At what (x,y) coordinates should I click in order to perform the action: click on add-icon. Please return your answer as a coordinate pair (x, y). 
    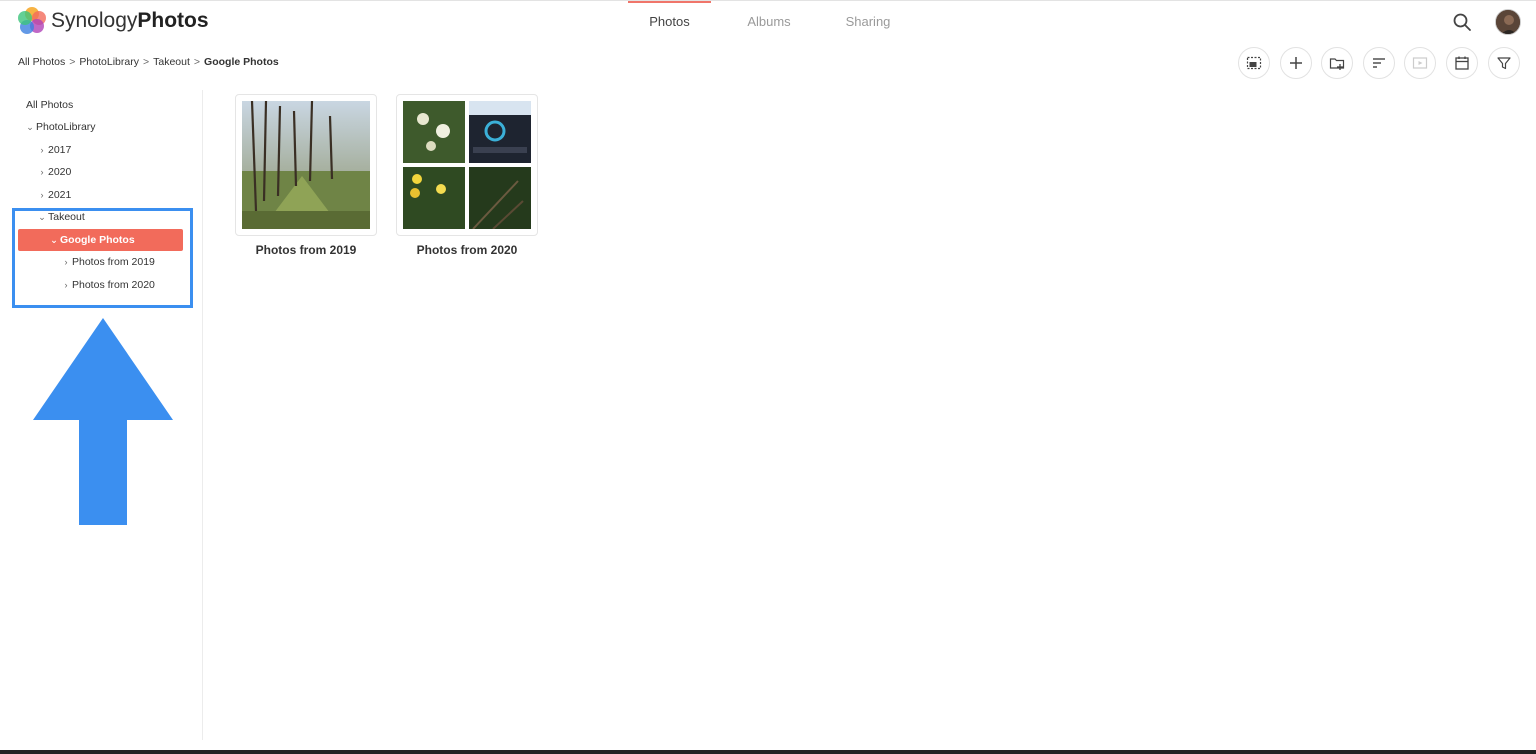
    Looking at the image, I should click on (1296, 63).